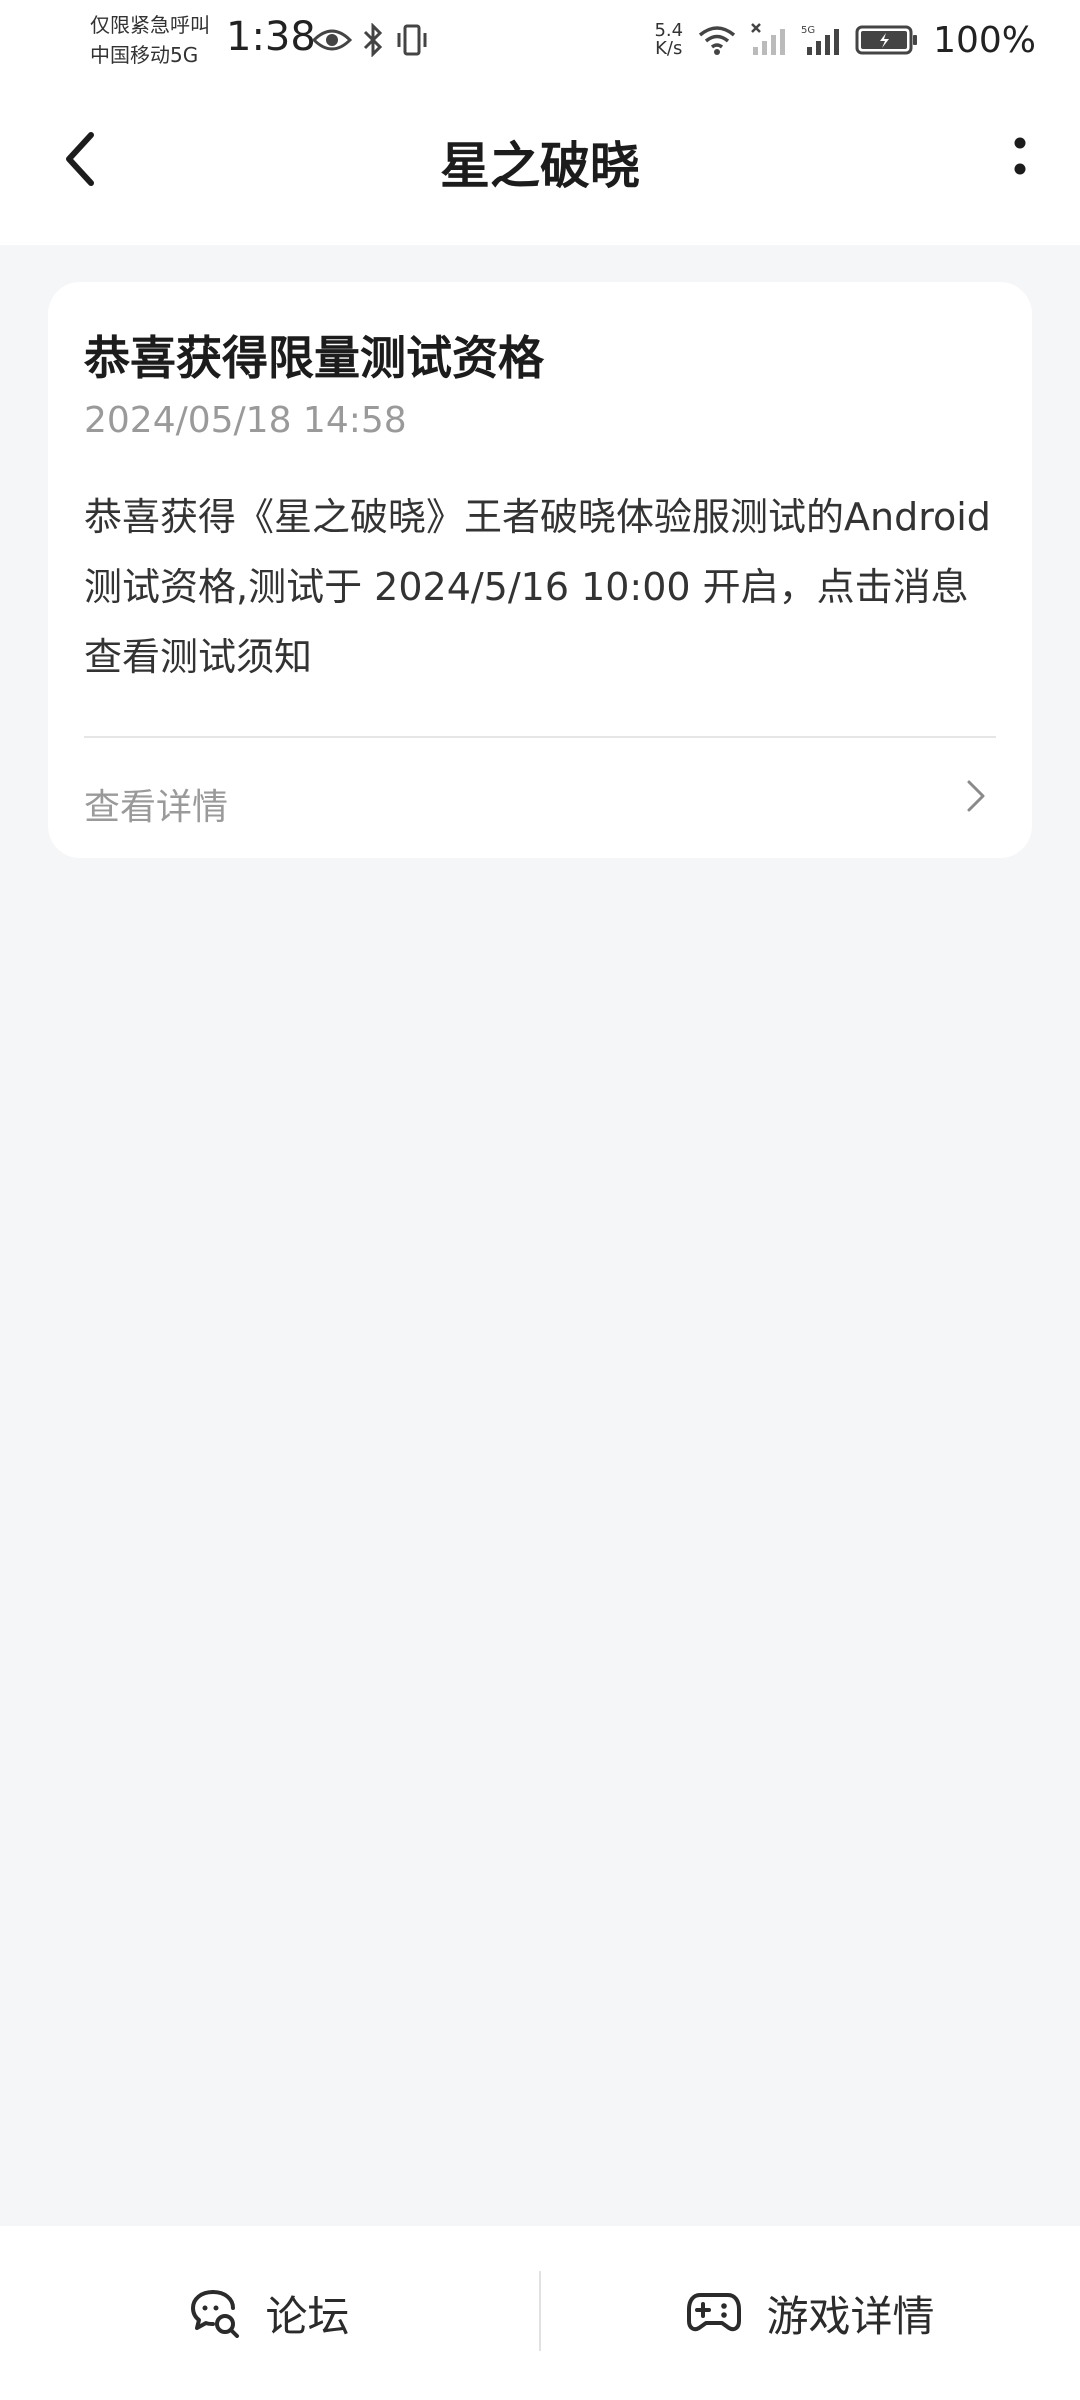 The width and height of the screenshot is (1080, 2400). I want to click on carrier-line-1: 仅限紧急呼叫, so click(150, 25).